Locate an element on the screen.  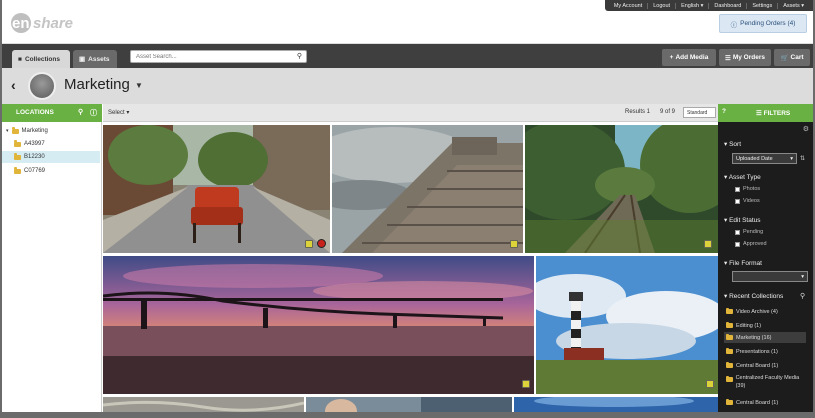
tree-item-label: C07769 is located at coordinates (35, 171).